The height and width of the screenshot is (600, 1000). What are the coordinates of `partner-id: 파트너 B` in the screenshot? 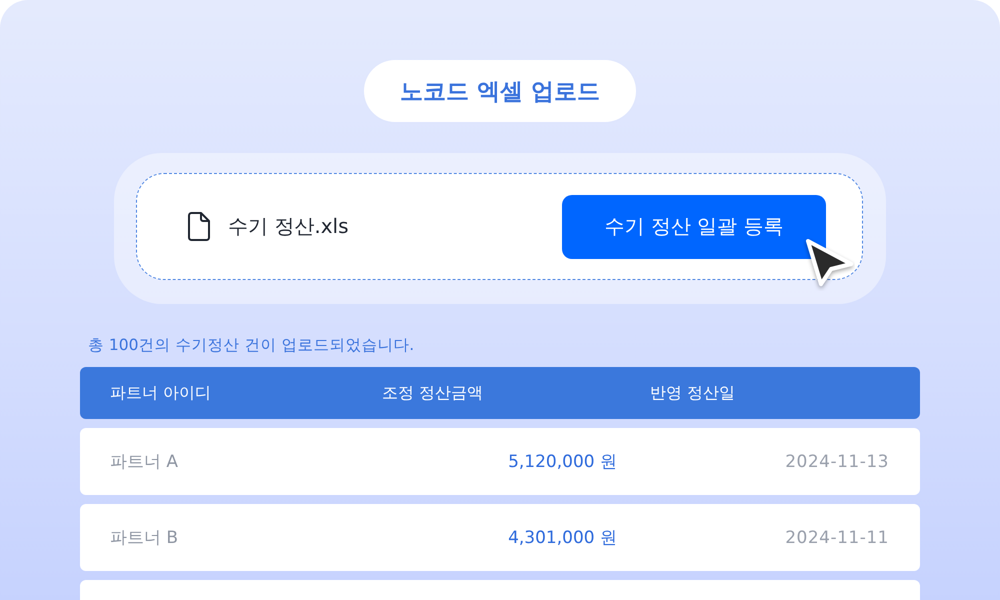 It's located at (145, 538).